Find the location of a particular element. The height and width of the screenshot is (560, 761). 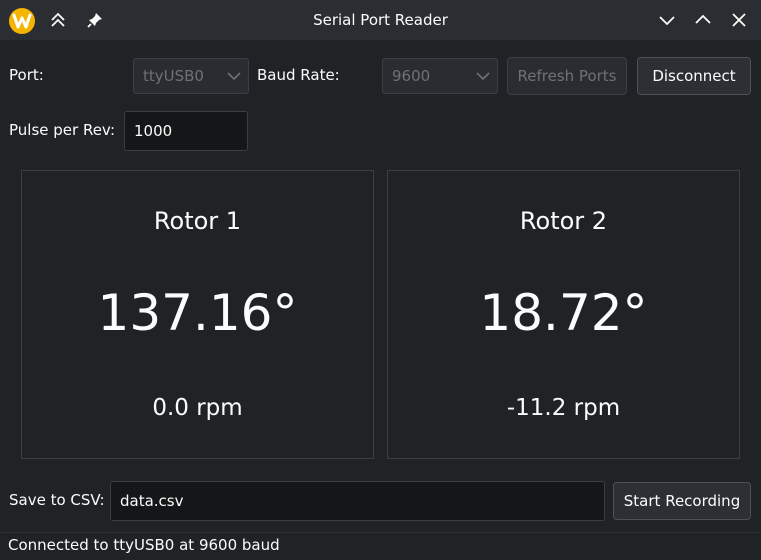

baud-rate-select-value: 9600 is located at coordinates (411, 76).